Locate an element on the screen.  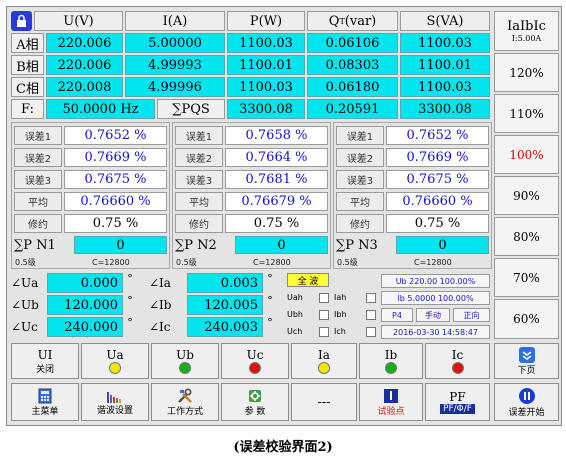
phase-a-label: A相 is located at coordinates (27, 43).